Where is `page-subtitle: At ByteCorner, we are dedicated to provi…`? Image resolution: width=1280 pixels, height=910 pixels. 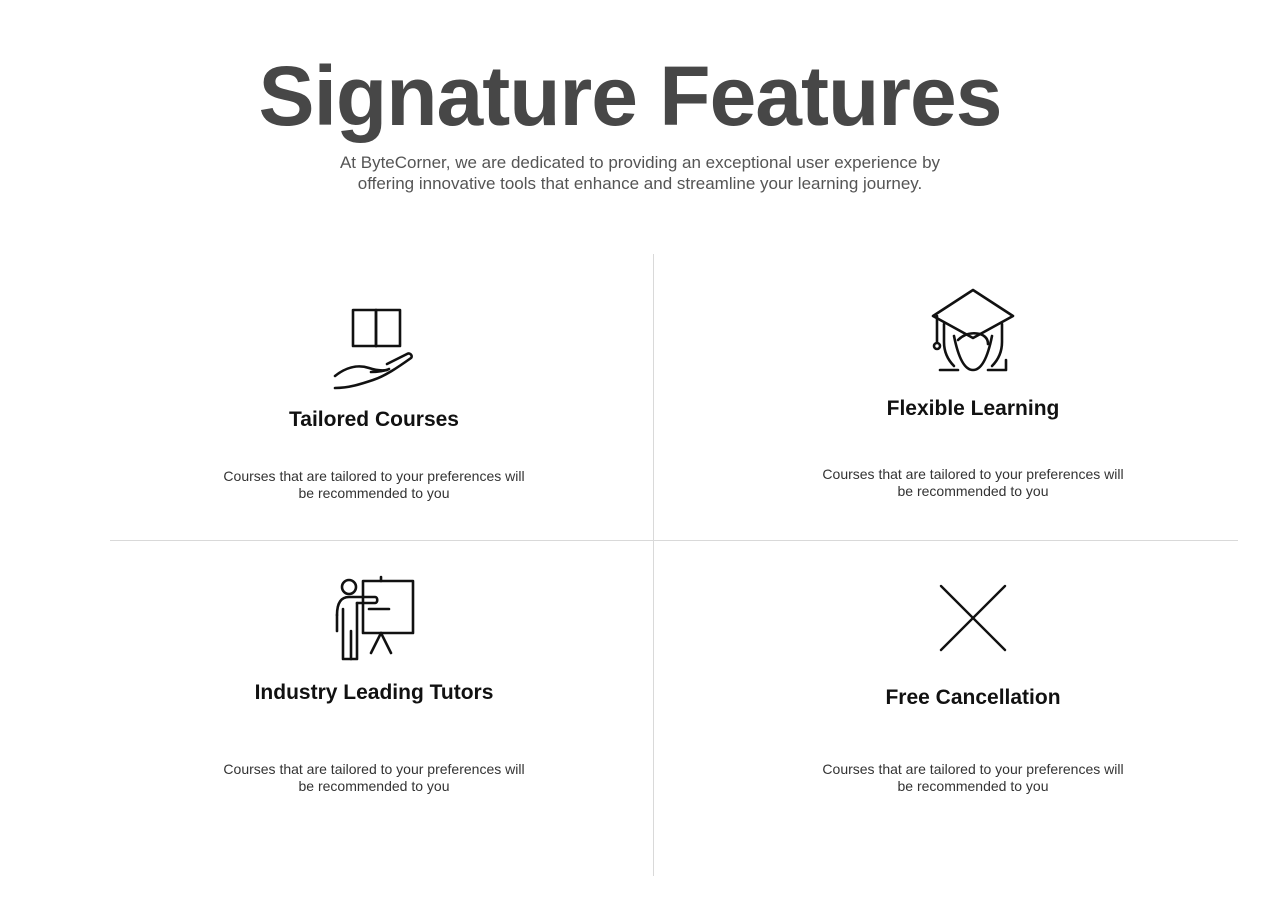
page-subtitle: At ByteCorner, we are dedicated to provi… is located at coordinates (640, 173).